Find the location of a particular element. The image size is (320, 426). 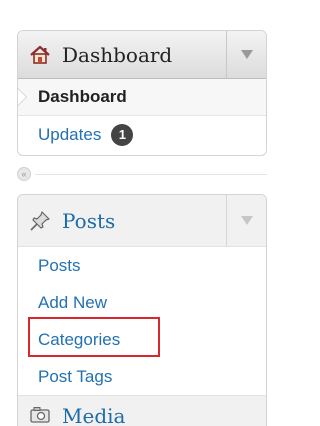

submenu-item-posts: Posts is located at coordinates (142, 265).